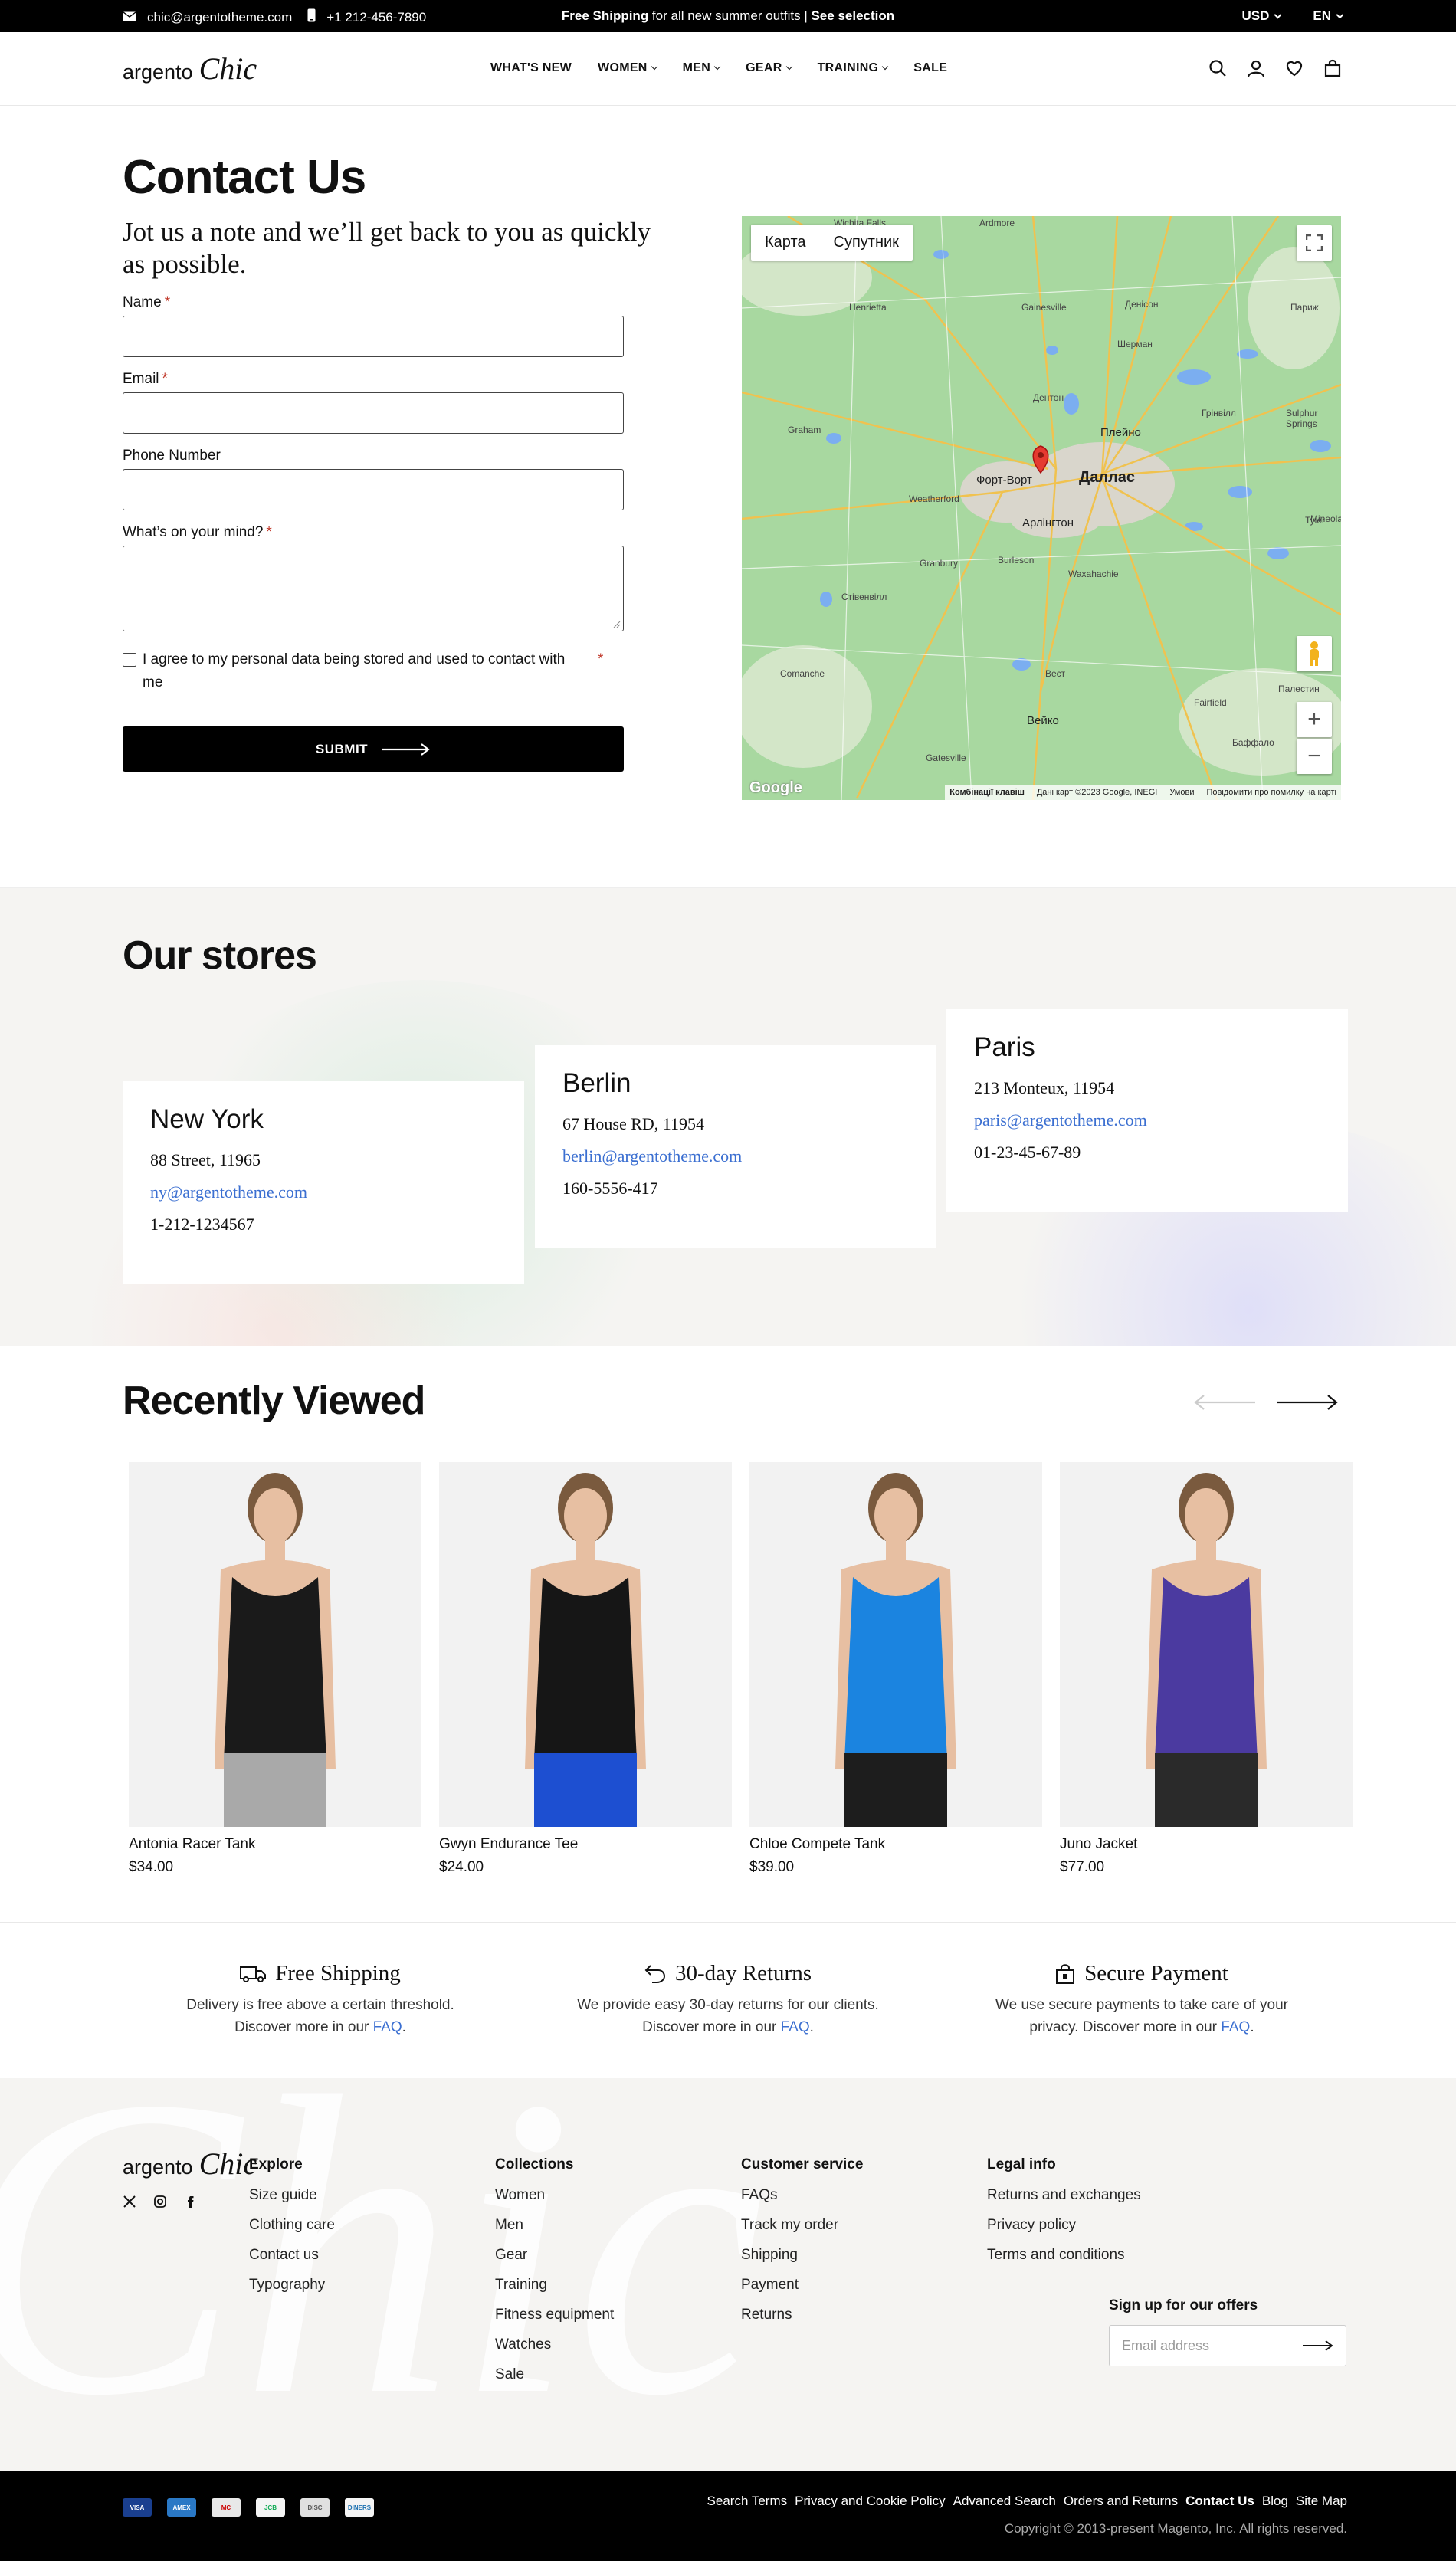 This screenshot has height=2561, width=1456. What do you see at coordinates (804, 430) in the screenshot?
I see `map-label: Graham` at bounding box center [804, 430].